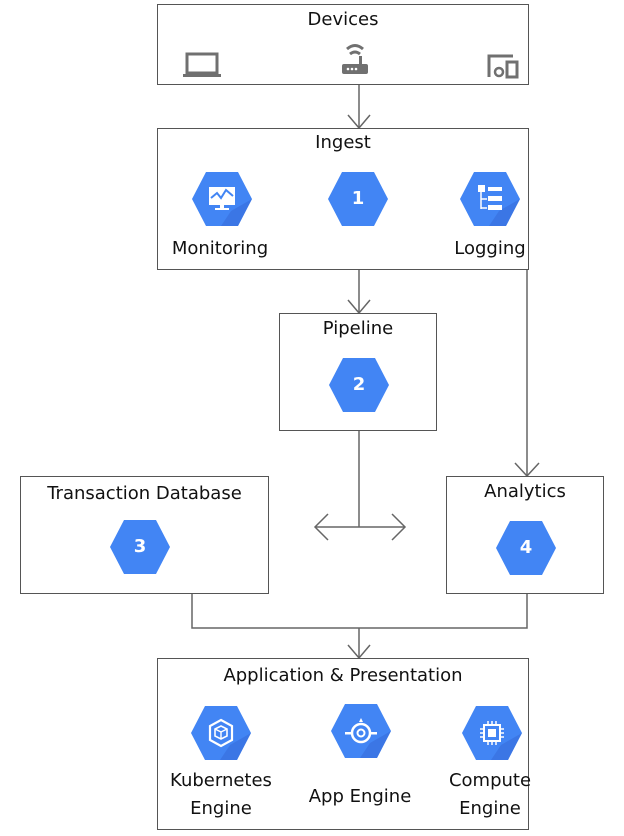 The height and width of the screenshot is (836, 624). I want to click on kubernetes-engine-icon, so click(221, 733).